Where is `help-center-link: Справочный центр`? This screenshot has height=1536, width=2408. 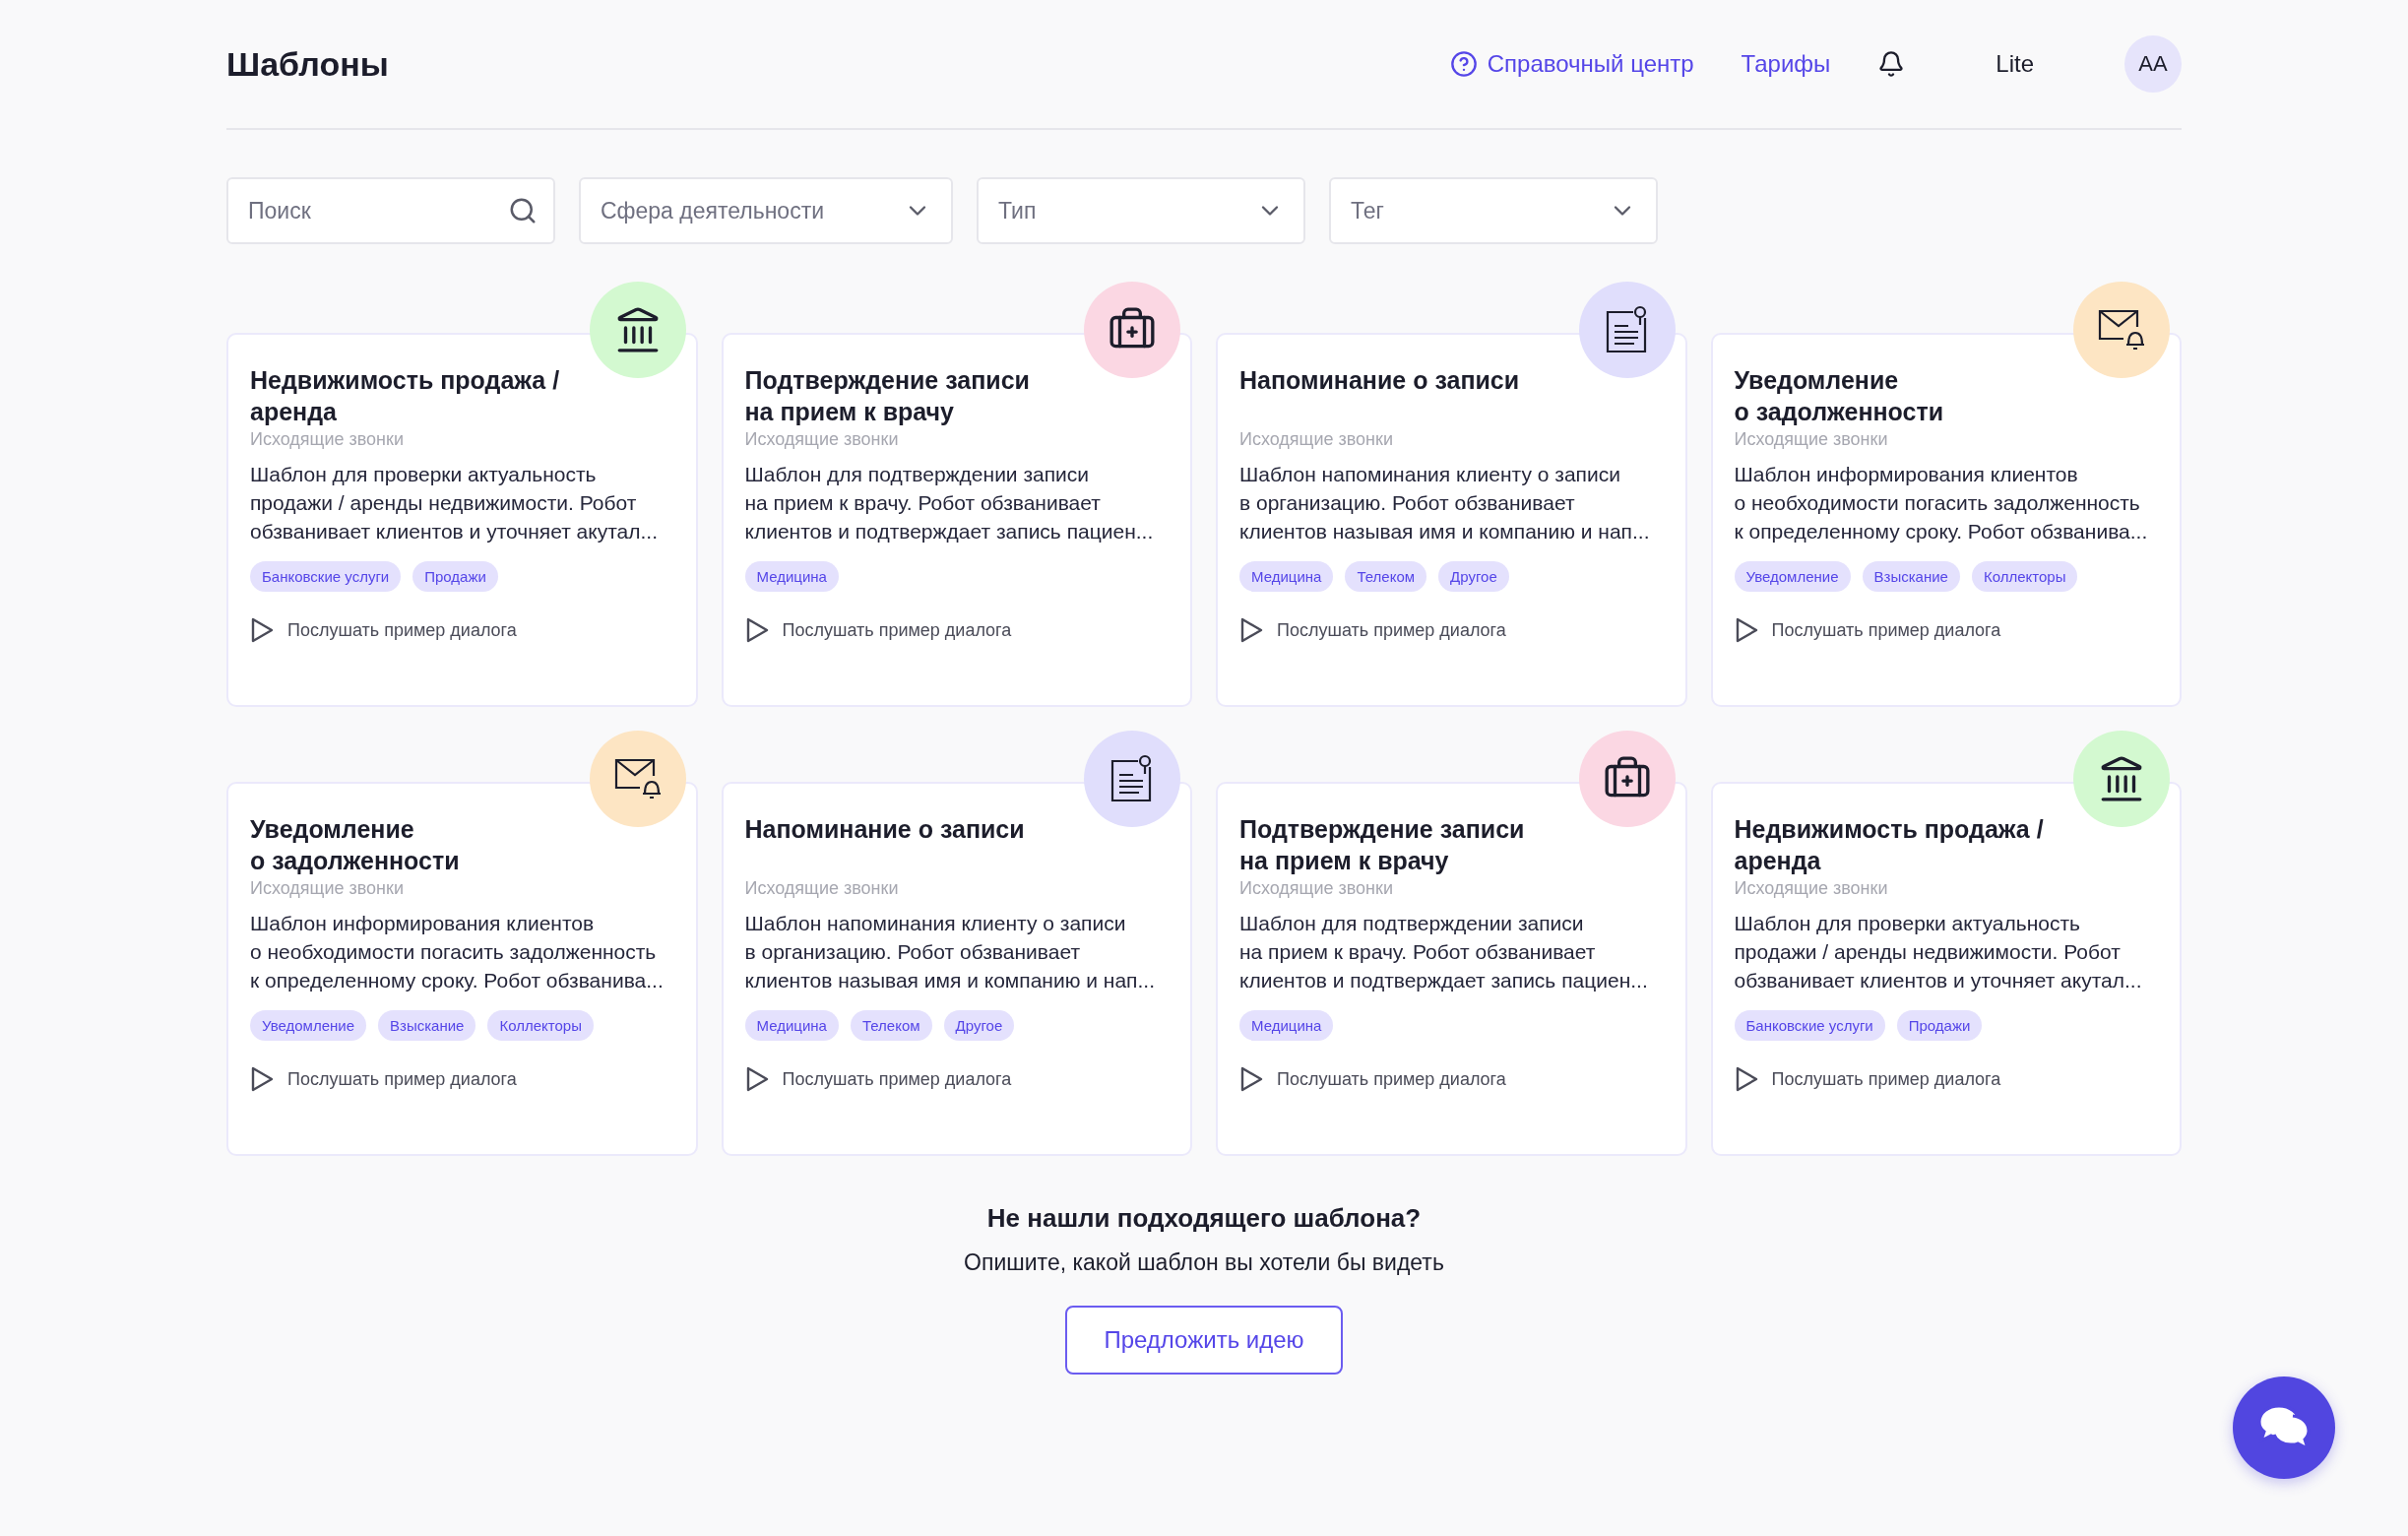 help-center-link: Справочный центр is located at coordinates (1571, 64).